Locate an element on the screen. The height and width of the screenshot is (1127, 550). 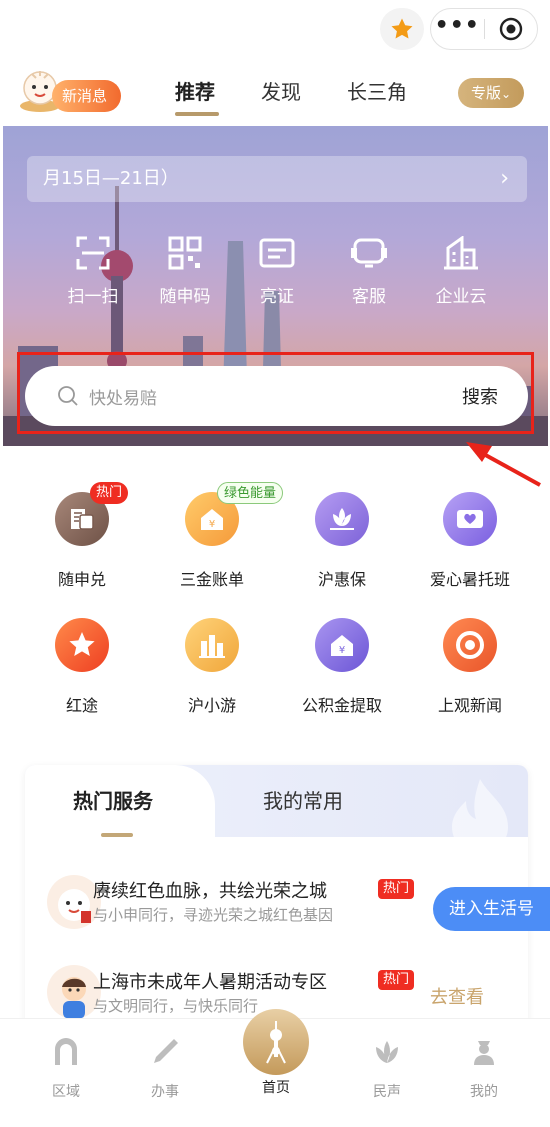
service-row-title: 上海市未成年人暑期活动专区 is located at coordinates (210, 981).